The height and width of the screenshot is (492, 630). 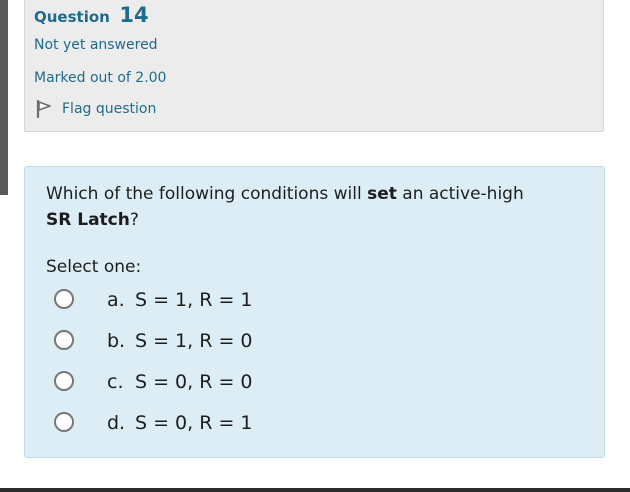 What do you see at coordinates (64, 340) in the screenshot?
I see `radio-button-b` at bounding box center [64, 340].